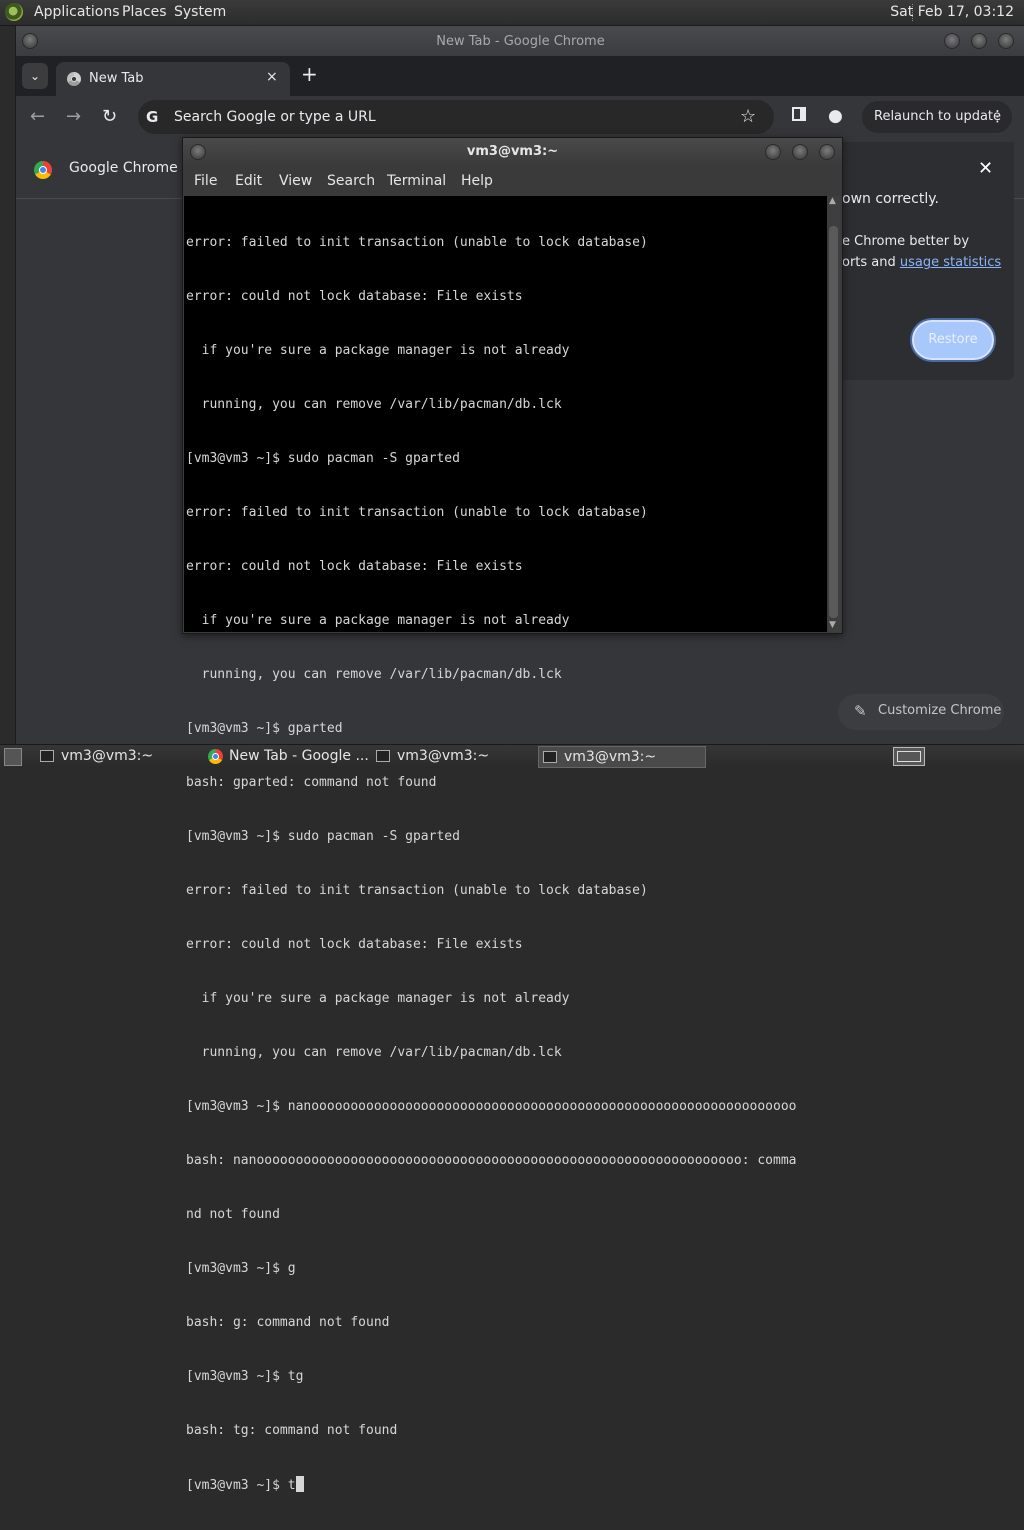 Image resolution: width=1024 pixels, height=1530 pixels. I want to click on terminal-minimize-button, so click(773, 152).